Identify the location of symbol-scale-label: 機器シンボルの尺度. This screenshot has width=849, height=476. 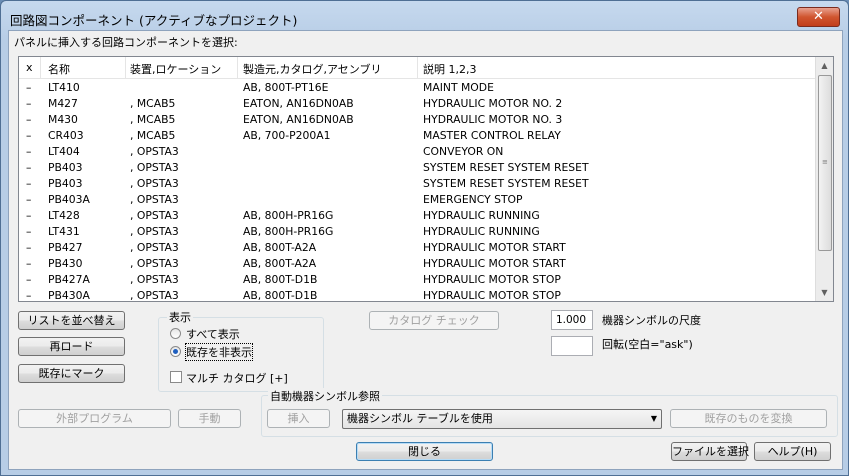
(651, 320).